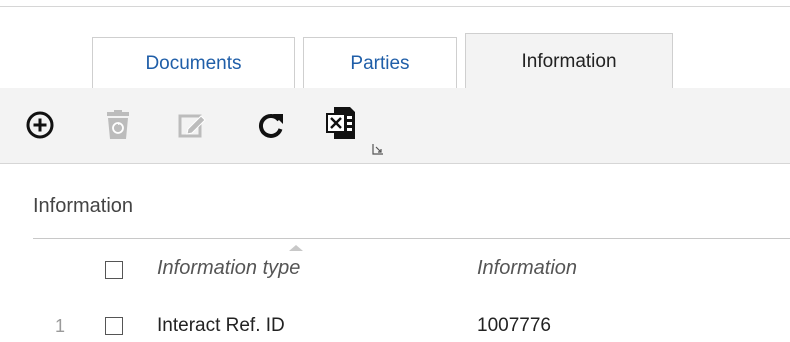 The height and width of the screenshot is (342, 790). What do you see at coordinates (228, 268) in the screenshot?
I see `column-header-information-type: Information type` at bounding box center [228, 268].